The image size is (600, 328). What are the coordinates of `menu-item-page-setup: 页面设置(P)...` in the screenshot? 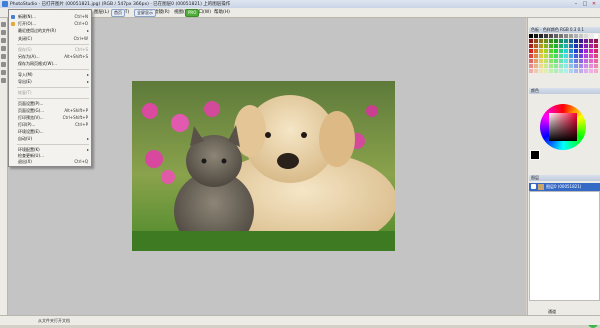 It's located at (50, 104).